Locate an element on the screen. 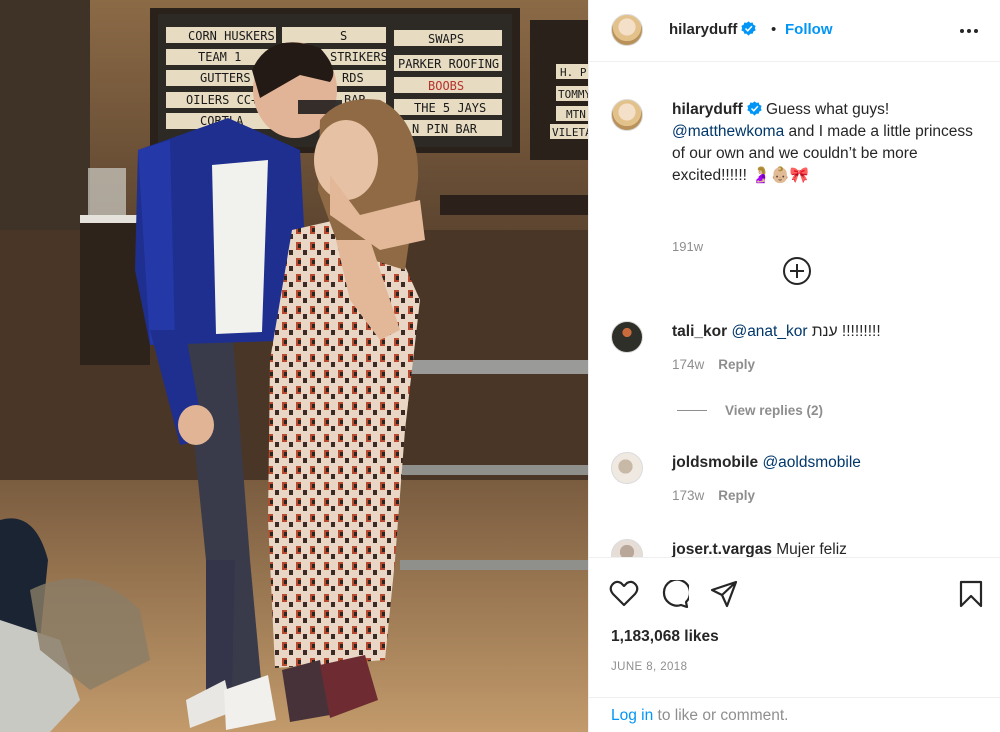 The height and width of the screenshot is (732, 1000). login-link: Log in is located at coordinates (632, 715).